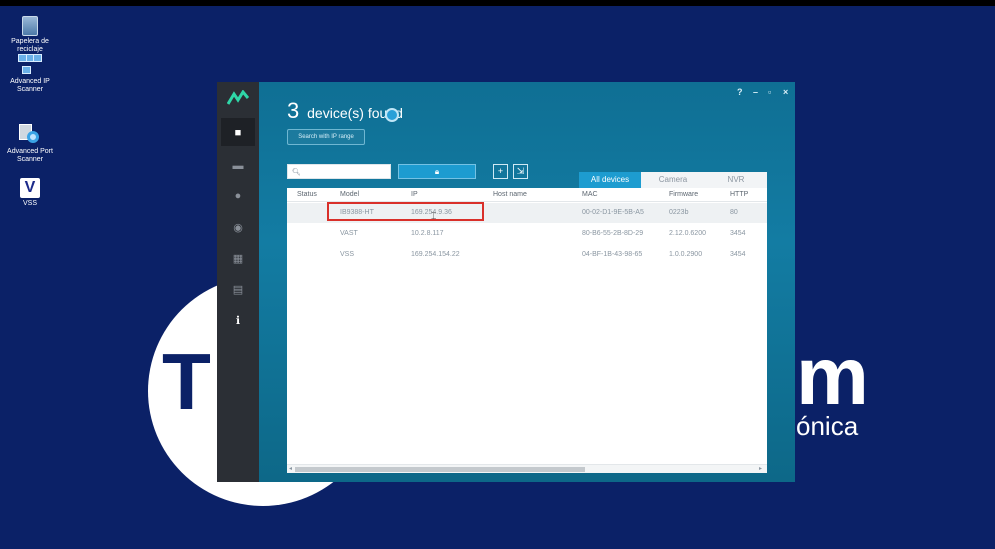  I want to click on background-logo-letter: T, so click(186, 381).